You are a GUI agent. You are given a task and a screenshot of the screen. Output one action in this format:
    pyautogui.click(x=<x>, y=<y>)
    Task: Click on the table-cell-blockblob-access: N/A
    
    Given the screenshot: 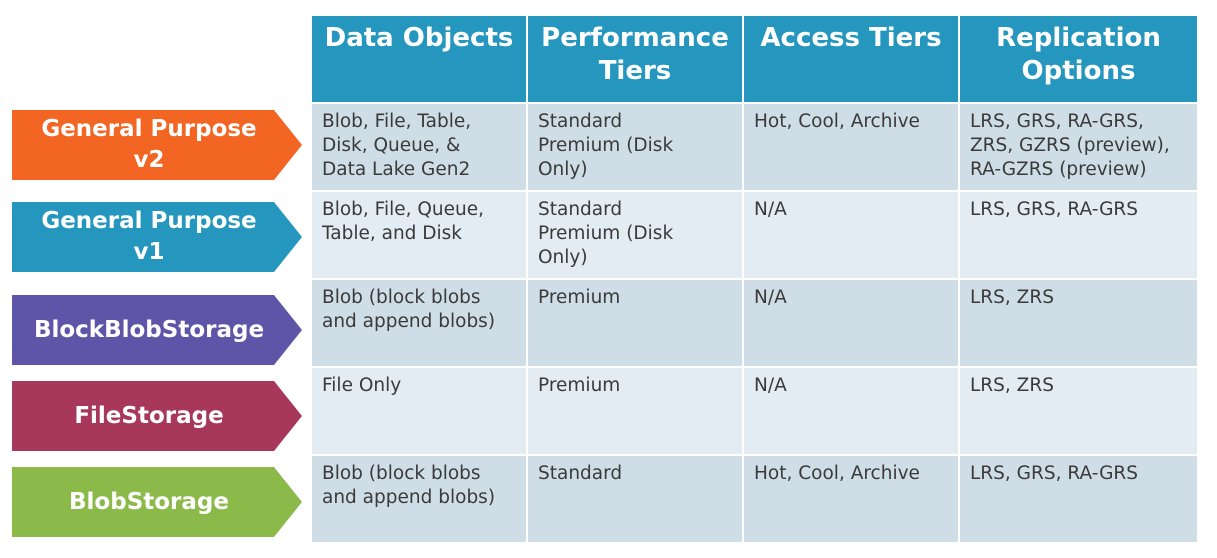 What is the action you would take?
    pyautogui.click(x=851, y=323)
    